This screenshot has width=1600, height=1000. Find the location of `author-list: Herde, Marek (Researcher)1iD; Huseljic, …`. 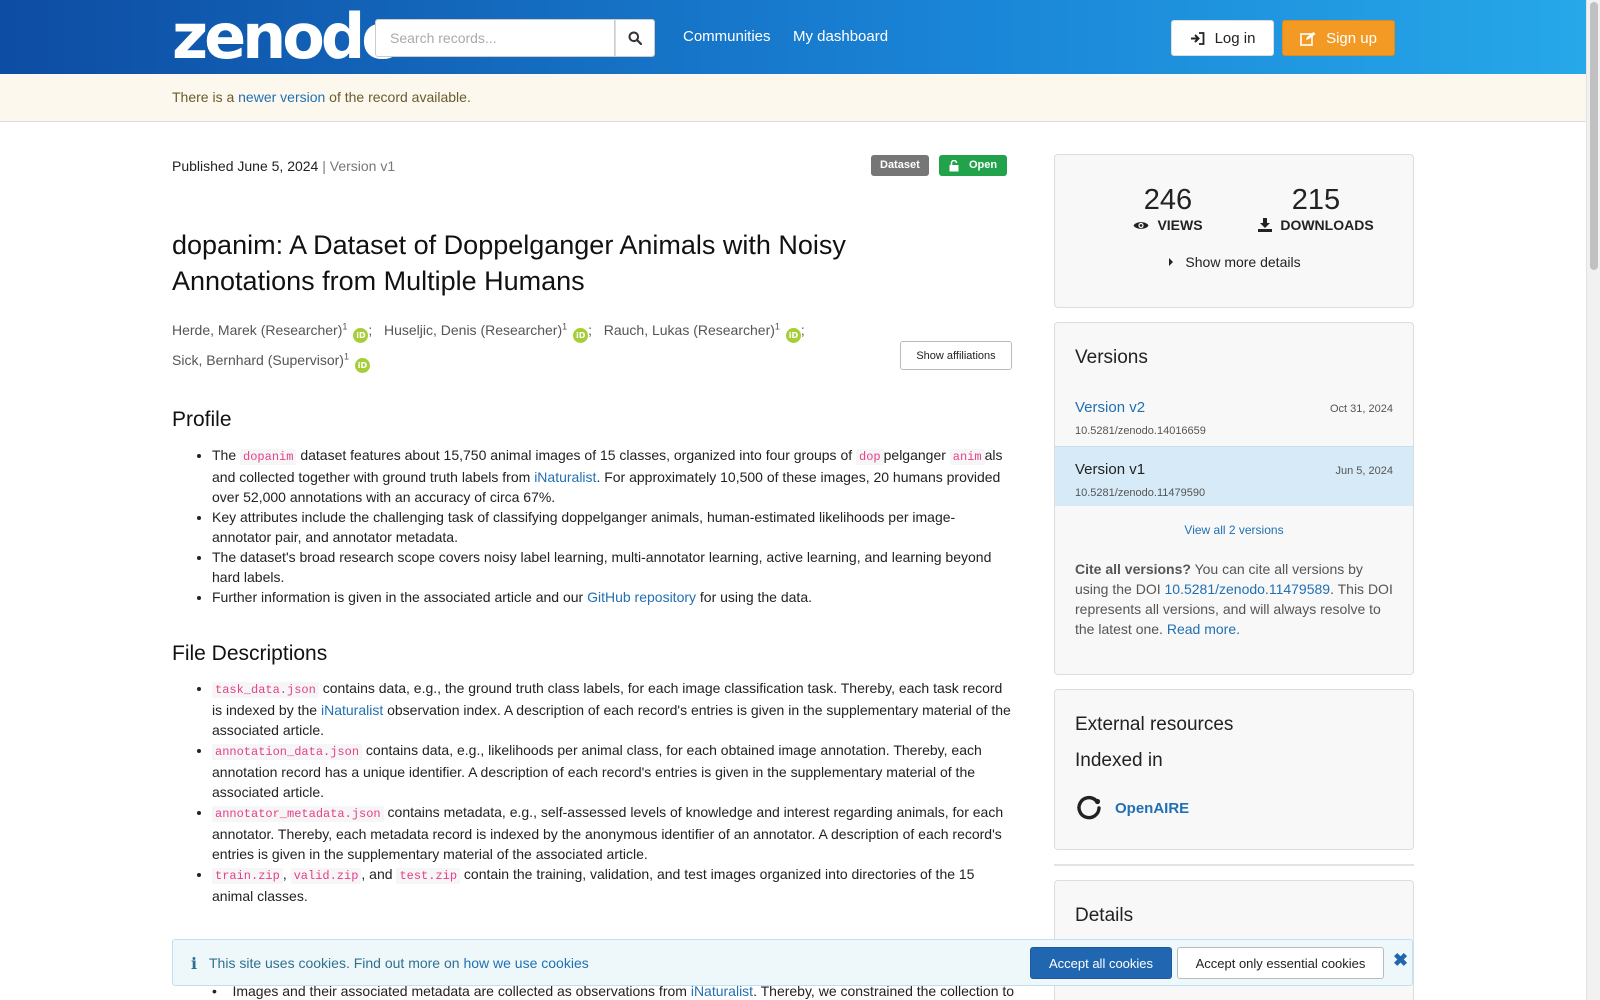

author-list: Herde, Marek (Researcher)1iD; Huseljic, … is located at coordinates (502, 343).